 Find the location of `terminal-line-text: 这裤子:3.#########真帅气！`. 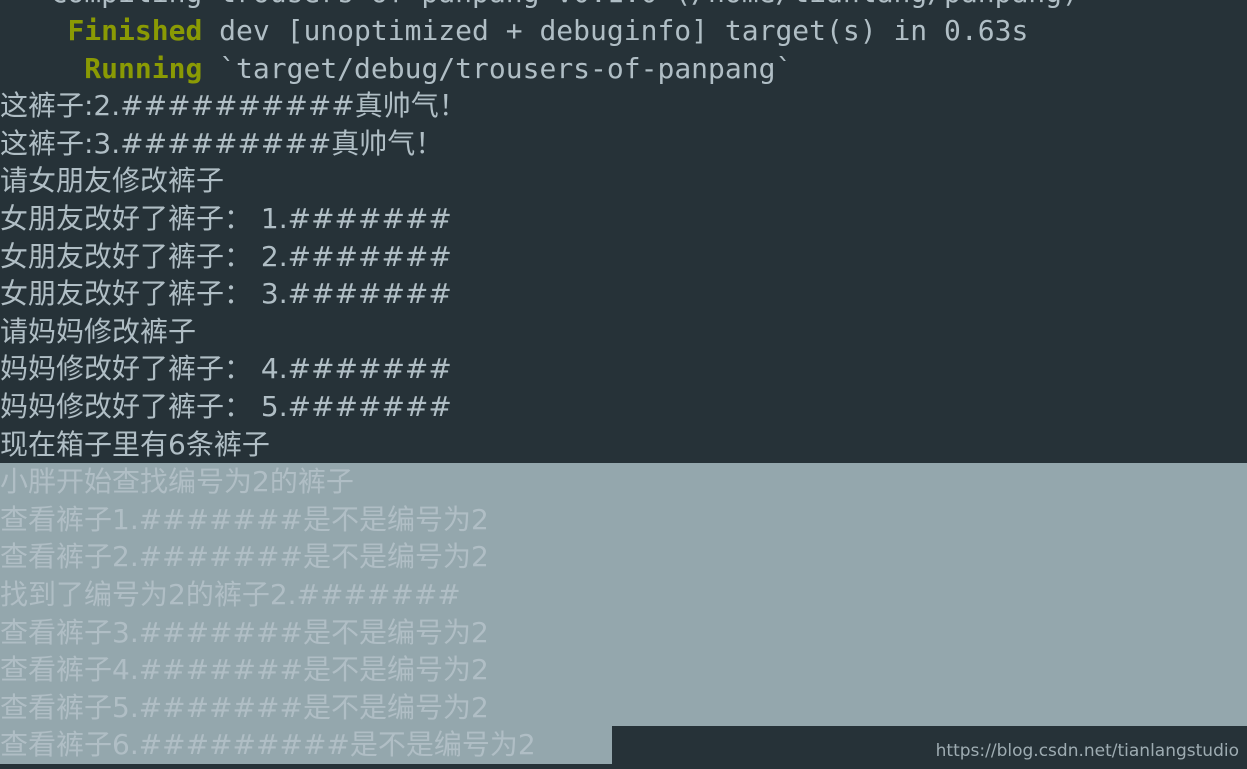

terminal-line-text: 这裤子:3.#########真帅气！ is located at coordinates (221, 144).